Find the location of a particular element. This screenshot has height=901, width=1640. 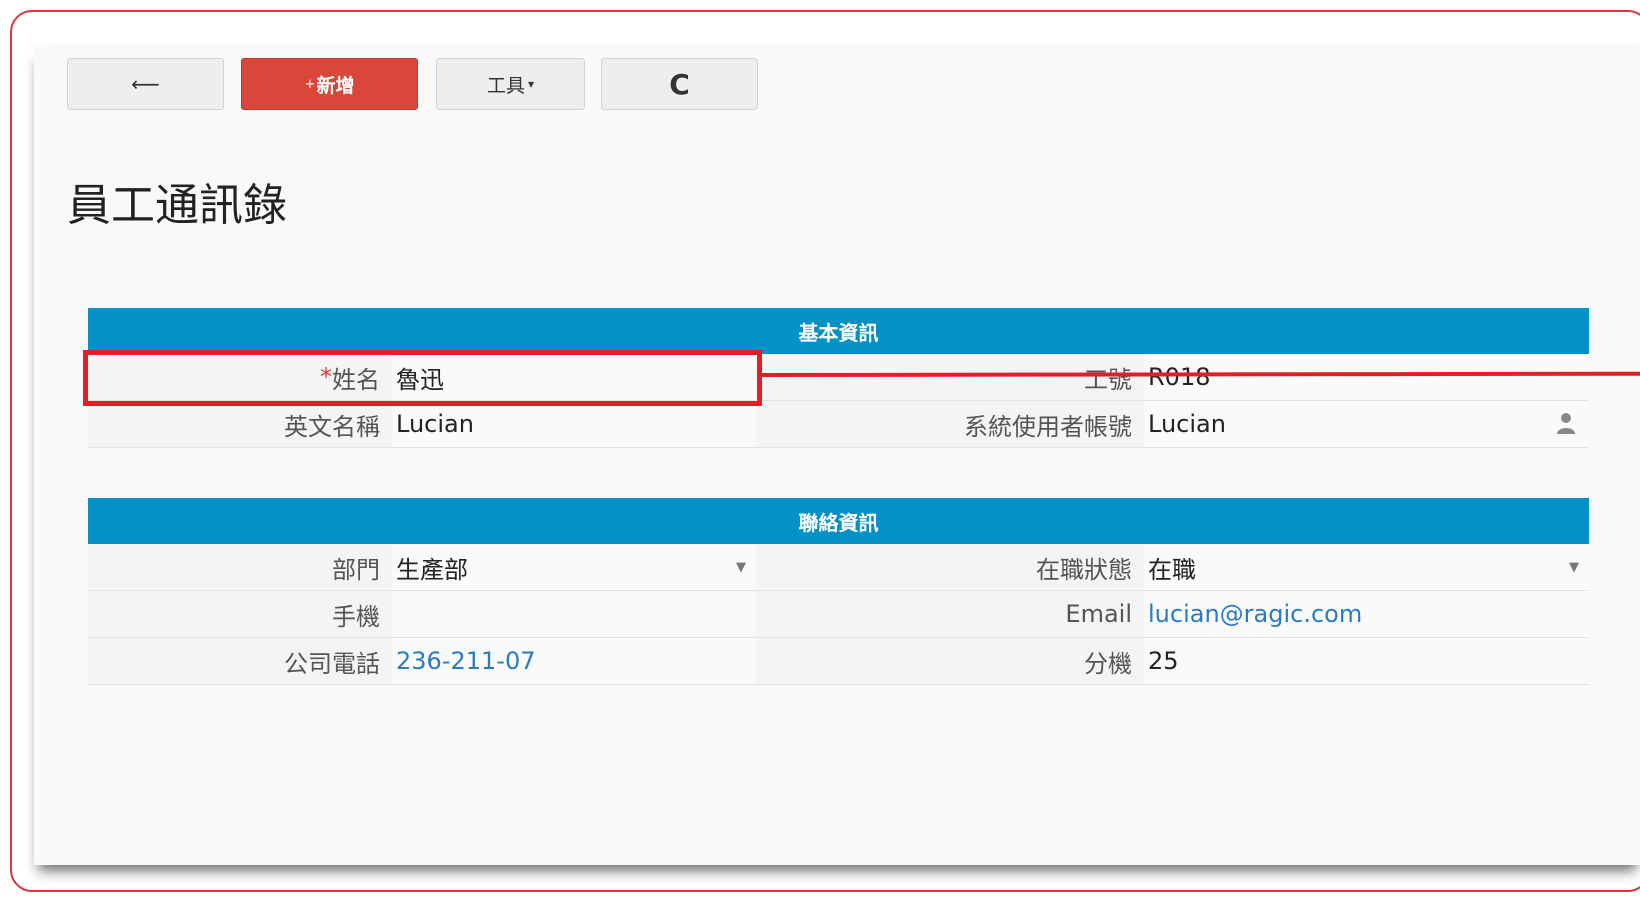

field-value-extension: 25 is located at coordinates (1366, 661).